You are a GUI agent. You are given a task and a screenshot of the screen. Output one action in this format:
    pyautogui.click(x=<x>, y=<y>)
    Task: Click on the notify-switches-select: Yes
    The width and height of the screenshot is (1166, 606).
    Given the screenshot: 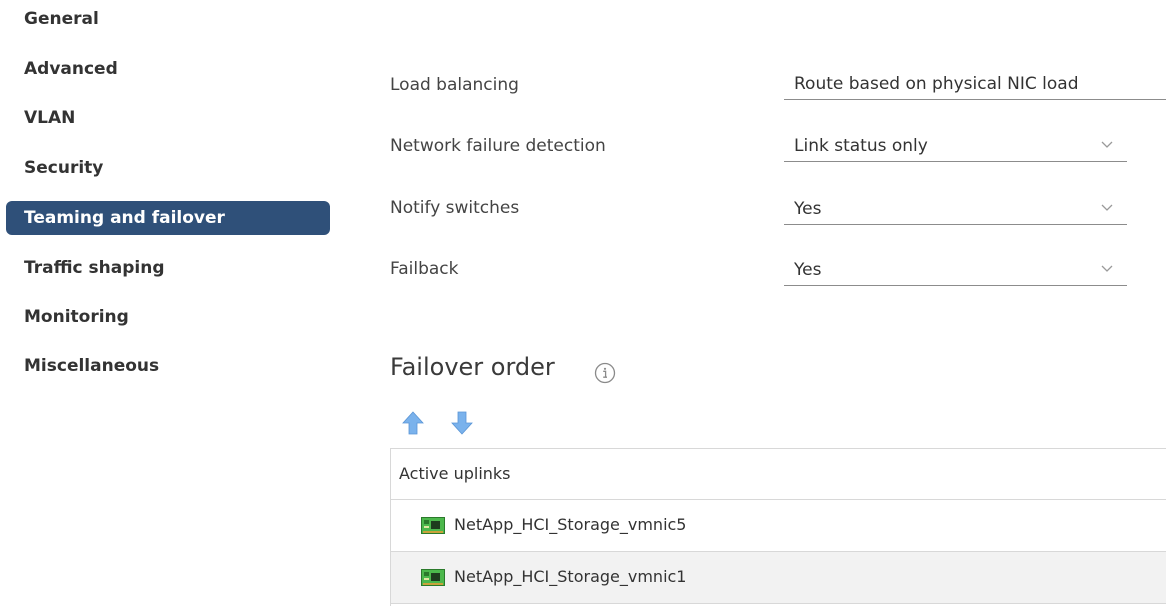 What is the action you would take?
    pyautogui.click(x=955, y=209)
    